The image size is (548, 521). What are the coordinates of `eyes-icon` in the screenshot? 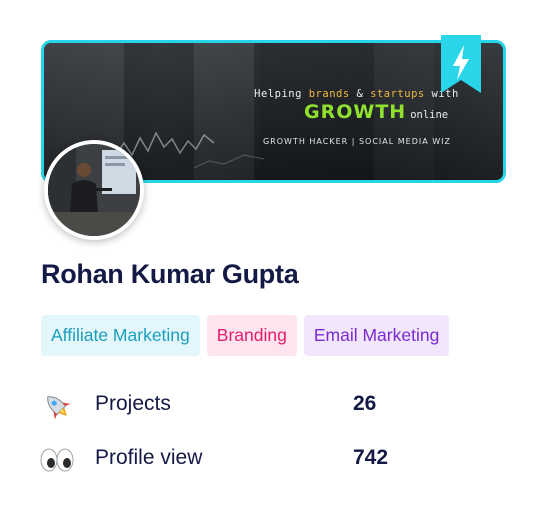 It's located at (57, 460).